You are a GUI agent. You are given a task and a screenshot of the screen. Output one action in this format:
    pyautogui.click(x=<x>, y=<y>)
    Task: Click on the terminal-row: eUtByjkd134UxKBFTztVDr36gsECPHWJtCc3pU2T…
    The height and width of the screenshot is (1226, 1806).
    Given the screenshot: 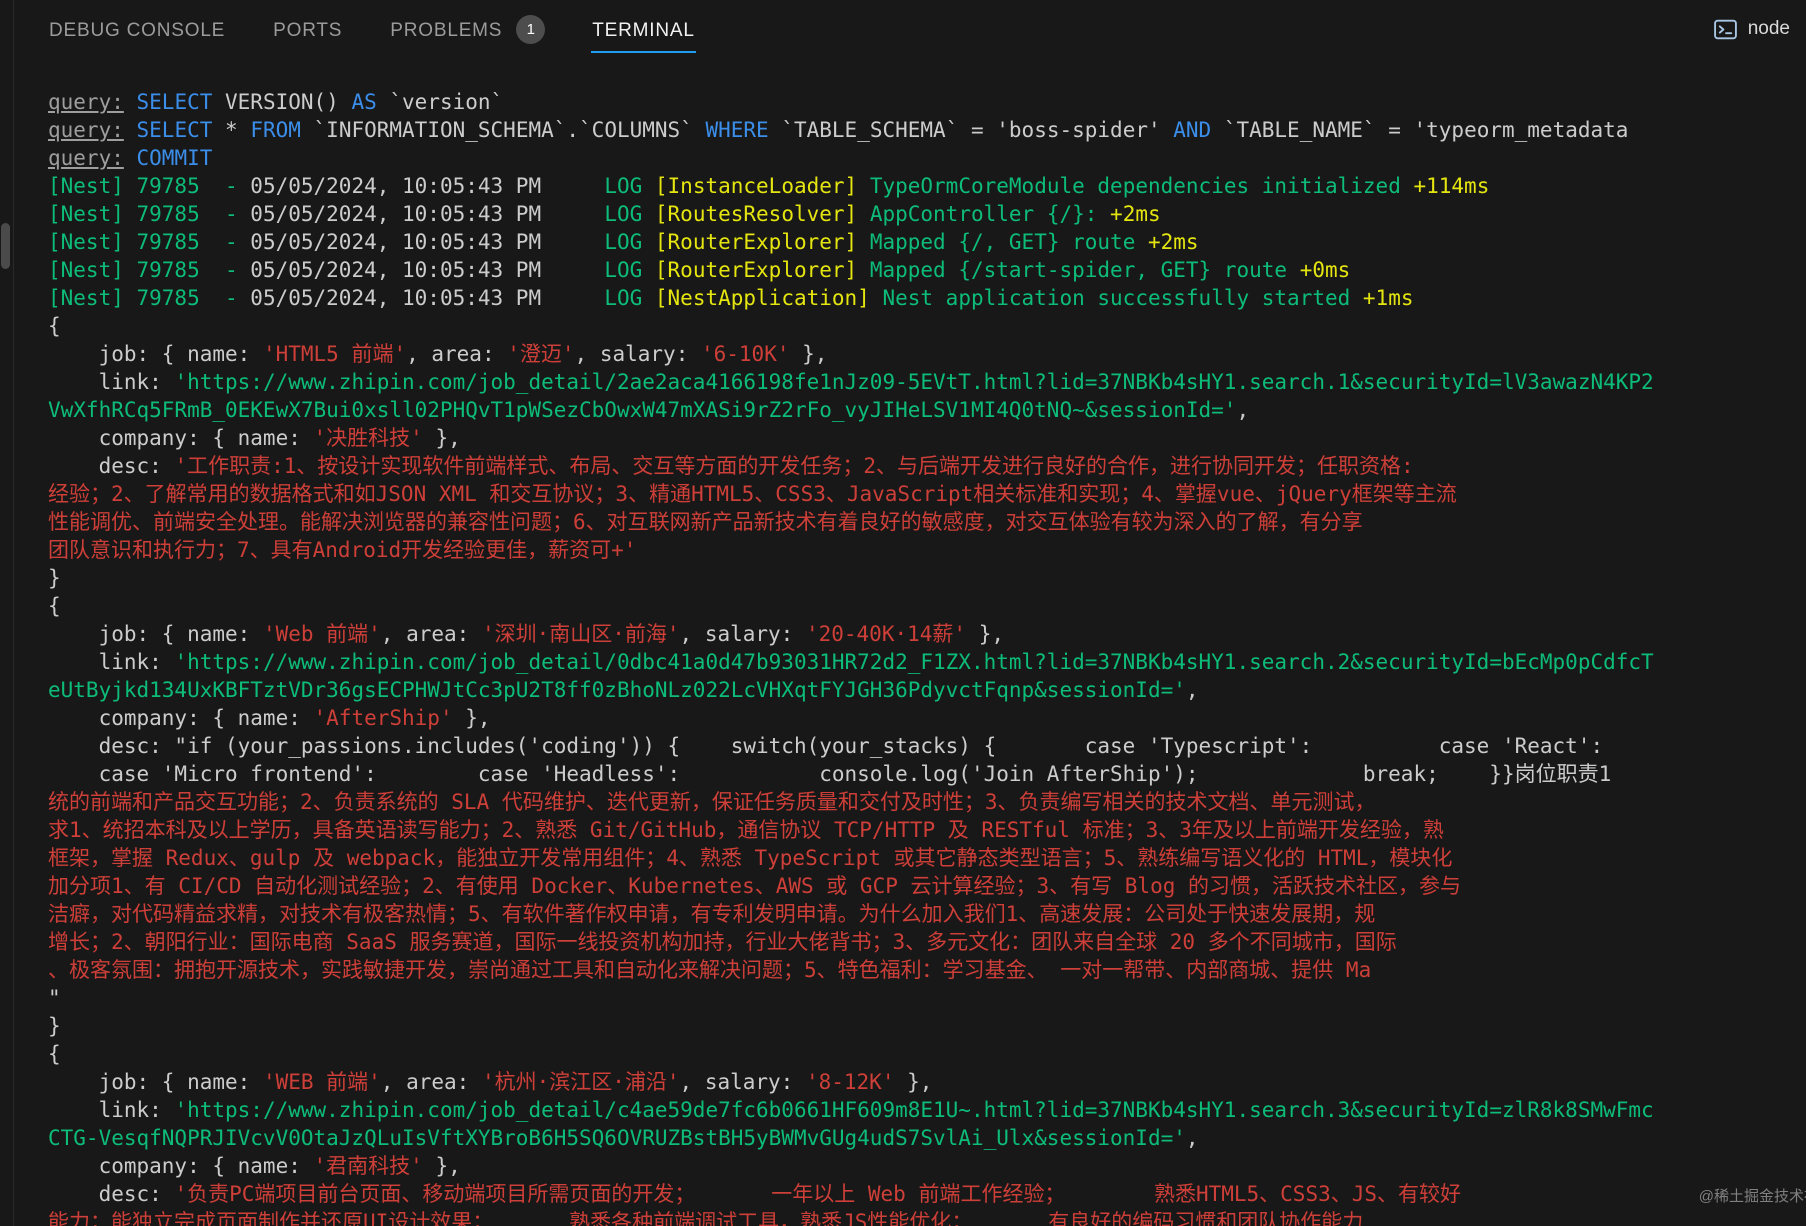 What is the action you would take?
    pyautogui.click(x=623, y=690)
    